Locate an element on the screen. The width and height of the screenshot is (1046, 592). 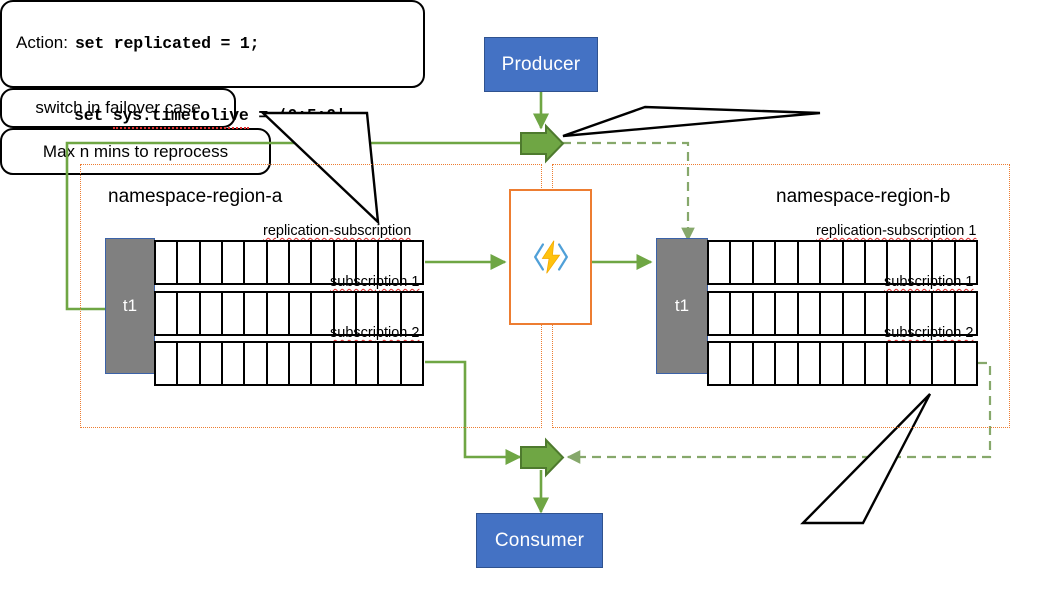
switch-callout-leader is located at coordinates (691, 121).